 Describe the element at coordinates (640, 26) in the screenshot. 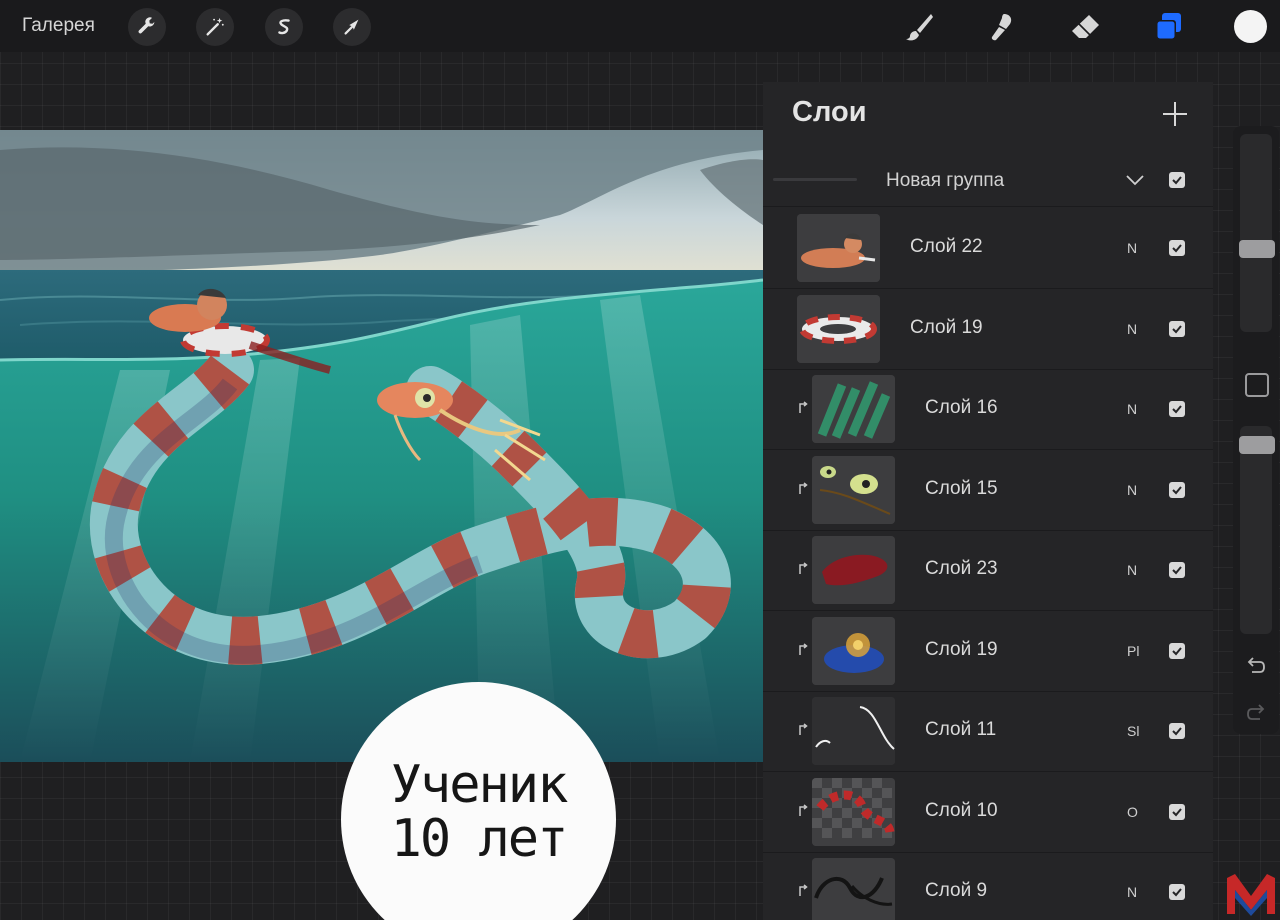

I see `top-toolbar: Галерея` at that location.